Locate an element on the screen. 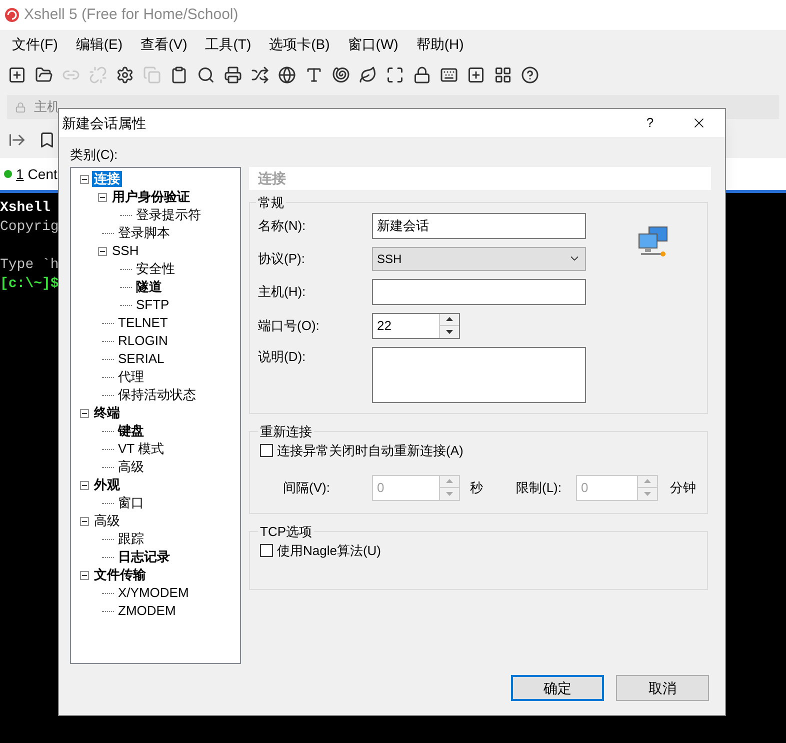 This screenshot has height=743, width=786. menu-item: 帮助(H) is located at coordinates (440, 44).